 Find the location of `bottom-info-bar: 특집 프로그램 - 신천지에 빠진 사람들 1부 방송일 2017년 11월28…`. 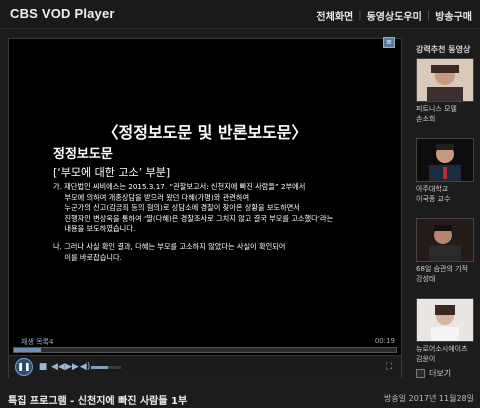

bottom-info-bar: 특집 프로그램 - 신천지에 빠진 사람들 1부 방송일 2017년 11월28… is located at coordinates (240, 397).